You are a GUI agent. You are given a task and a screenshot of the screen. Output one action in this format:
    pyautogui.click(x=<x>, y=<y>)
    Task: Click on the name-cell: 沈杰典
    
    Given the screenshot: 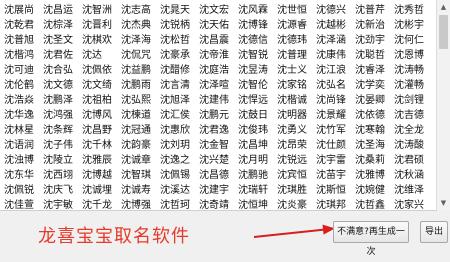 What is the action you would take?
    pyautogui.click(x=140, y=25)
    